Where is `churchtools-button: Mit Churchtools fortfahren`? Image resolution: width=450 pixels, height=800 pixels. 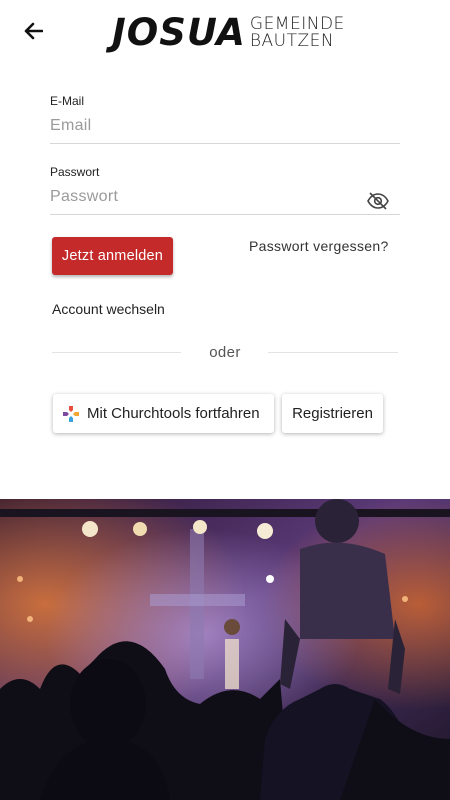
churchtools-button: Mit Churchtools fortfahren is located at coordinates (163, 413).